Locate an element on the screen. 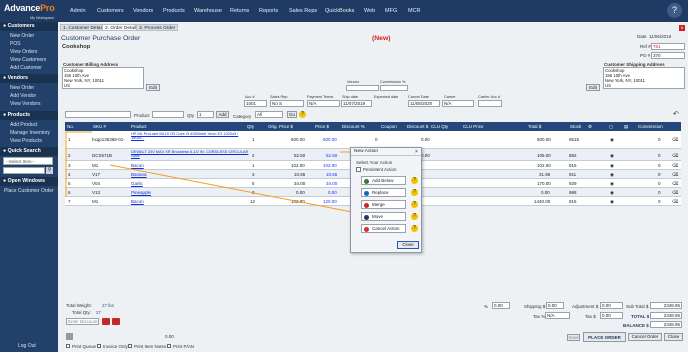  quick-search-select: --Select Item-- is located at coordinates (28, 161).